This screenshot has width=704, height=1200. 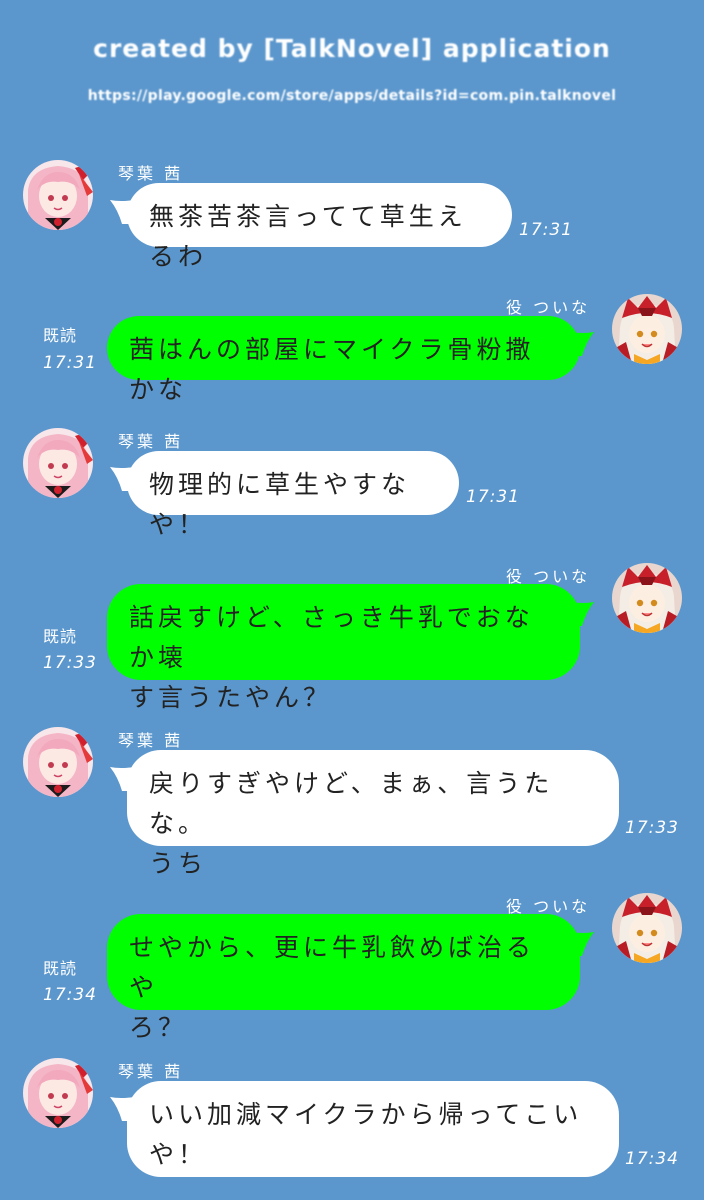 What do you see at coordinates (352, 48) in the screenshot?
I see `created-by-text: created by [TalkNovel] application` at bounding box center [352, 48].